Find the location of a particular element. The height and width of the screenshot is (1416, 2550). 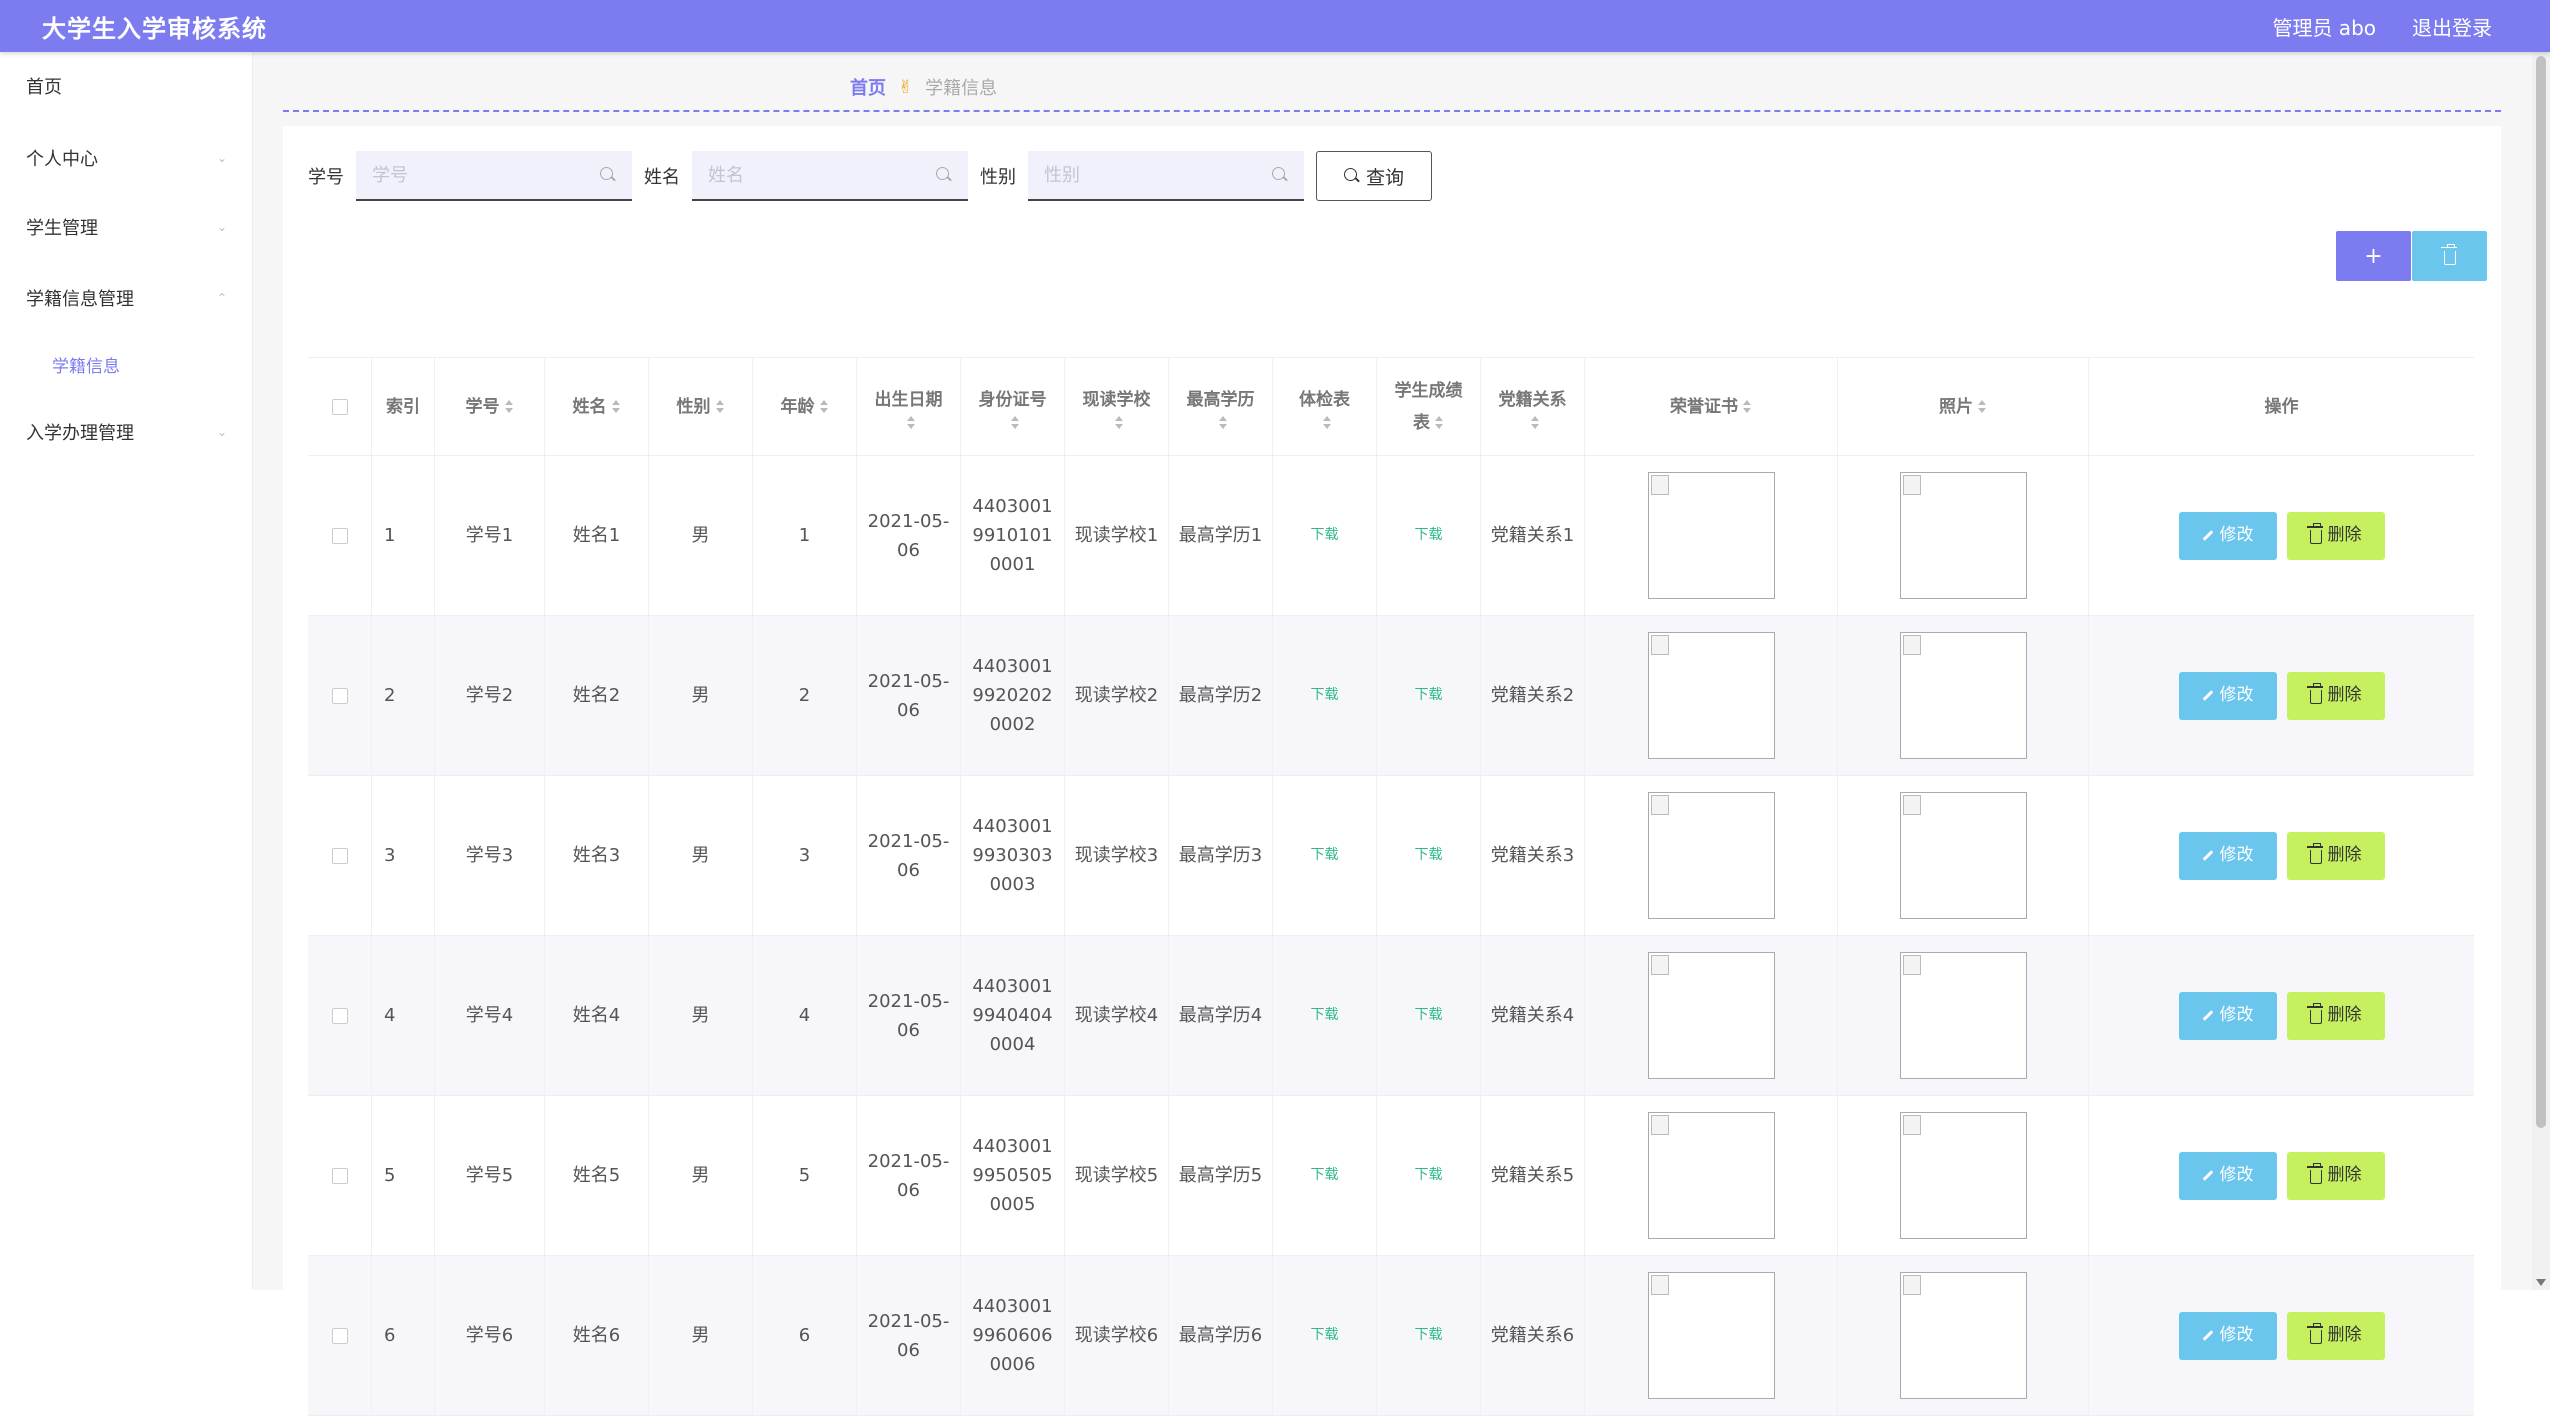

header-idcard: 身份证号 is located at coordinates (1013, 406).